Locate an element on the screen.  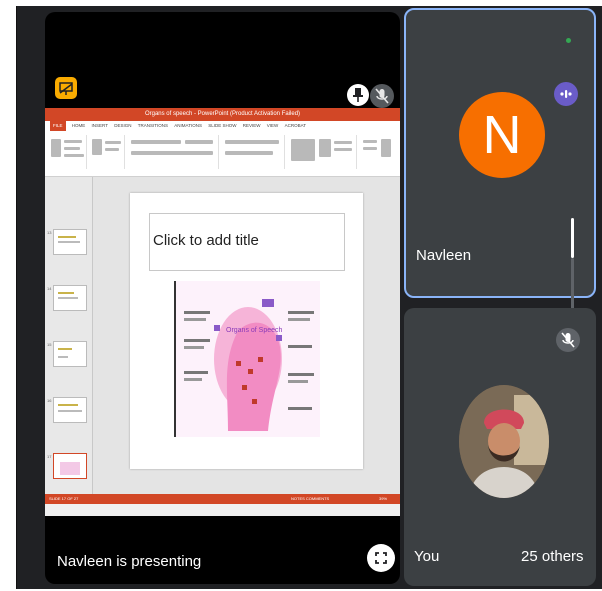
ppt-tab-slide-show: SLIDE SHOW is located at coordinates (222, 126).